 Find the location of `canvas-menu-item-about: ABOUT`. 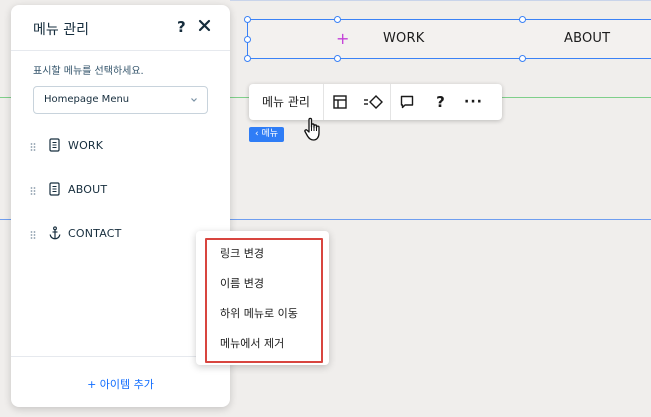

canvas-menu-item-about: ABOUT is located at coordinates (587, 38).